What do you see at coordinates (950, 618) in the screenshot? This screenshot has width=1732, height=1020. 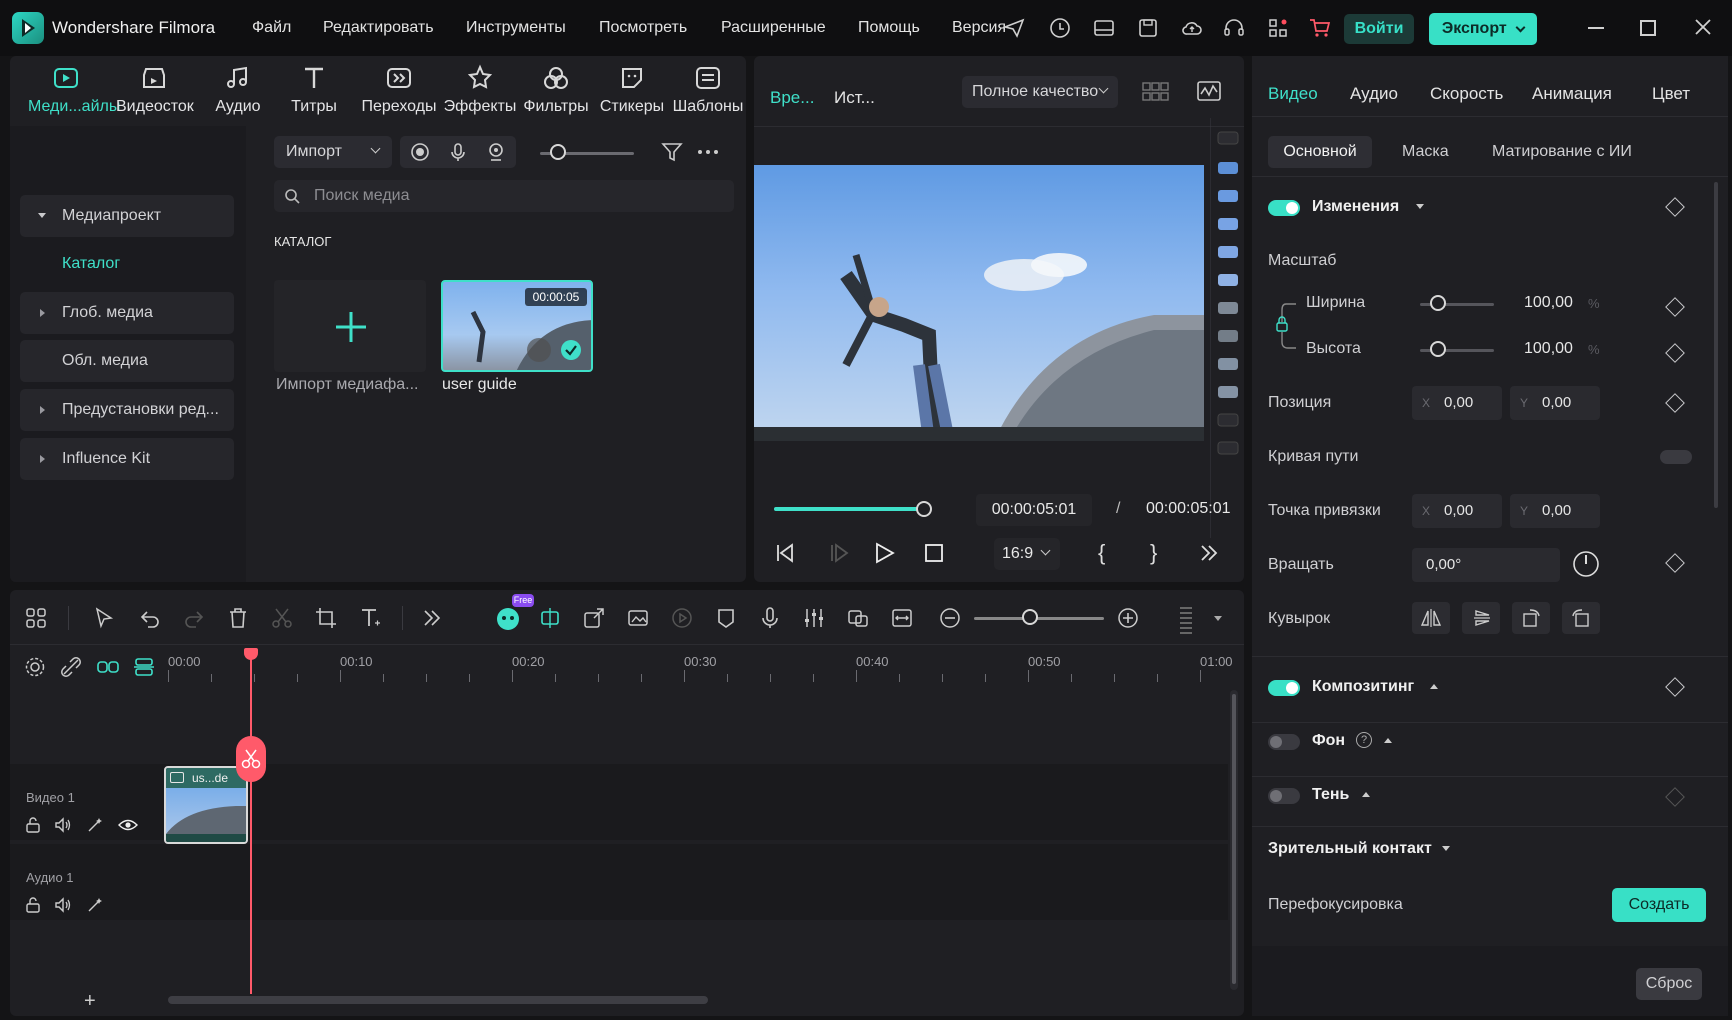 I see `zoom-out-icon` at bounding box center [950, 618].